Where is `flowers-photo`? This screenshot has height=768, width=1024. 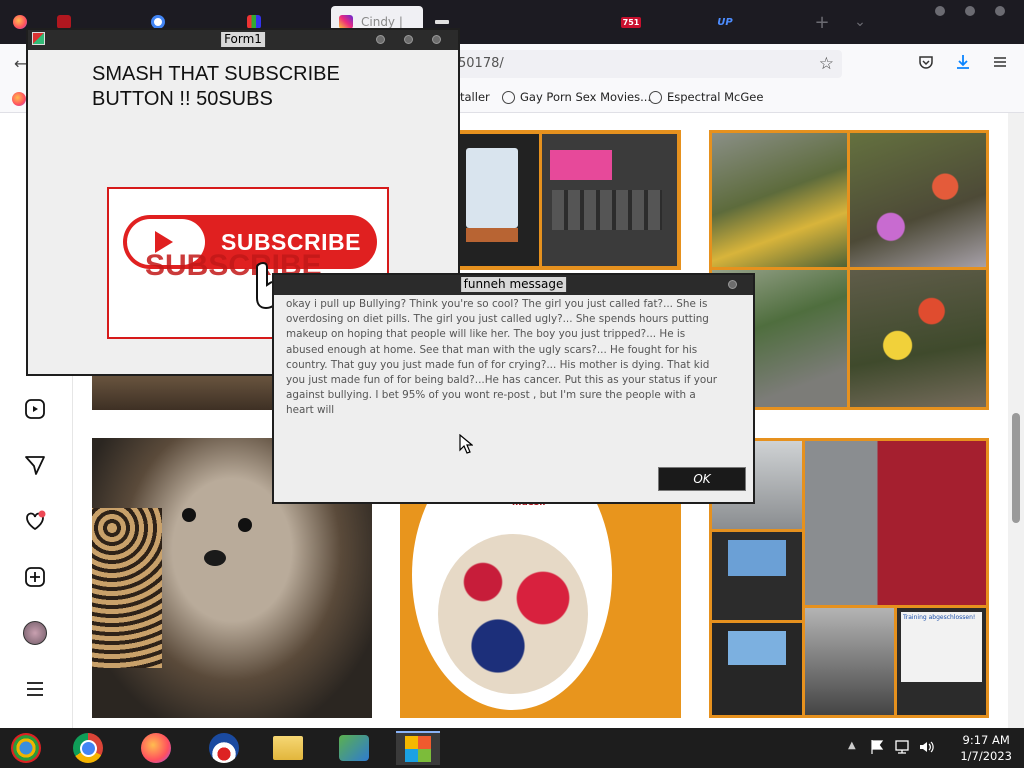 flowers-photo is located at coordinates (918, 200).